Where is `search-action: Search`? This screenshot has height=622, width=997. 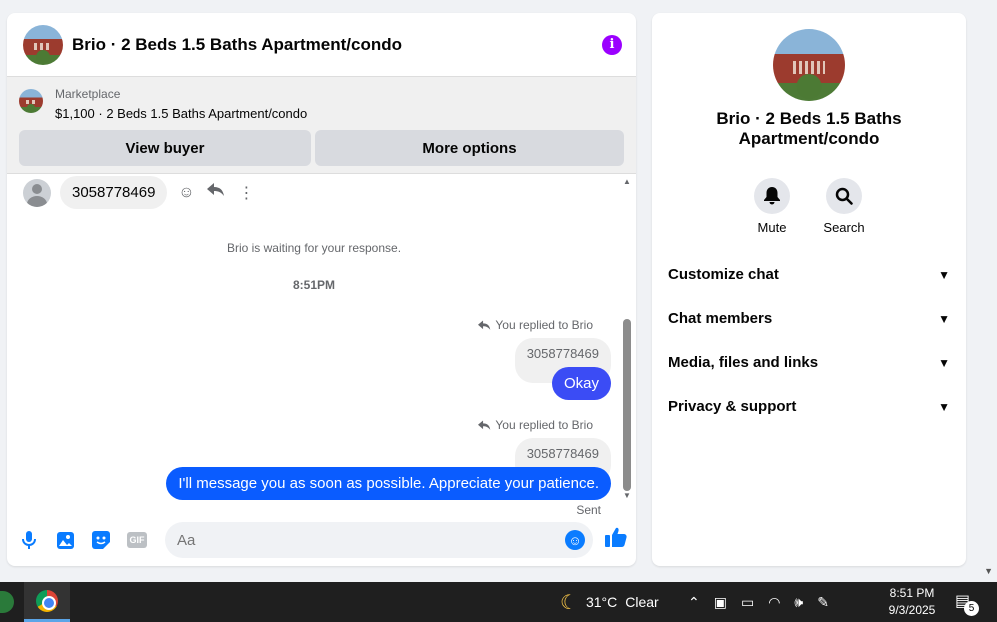
search-action: Search is located at coordinates (844, 206).